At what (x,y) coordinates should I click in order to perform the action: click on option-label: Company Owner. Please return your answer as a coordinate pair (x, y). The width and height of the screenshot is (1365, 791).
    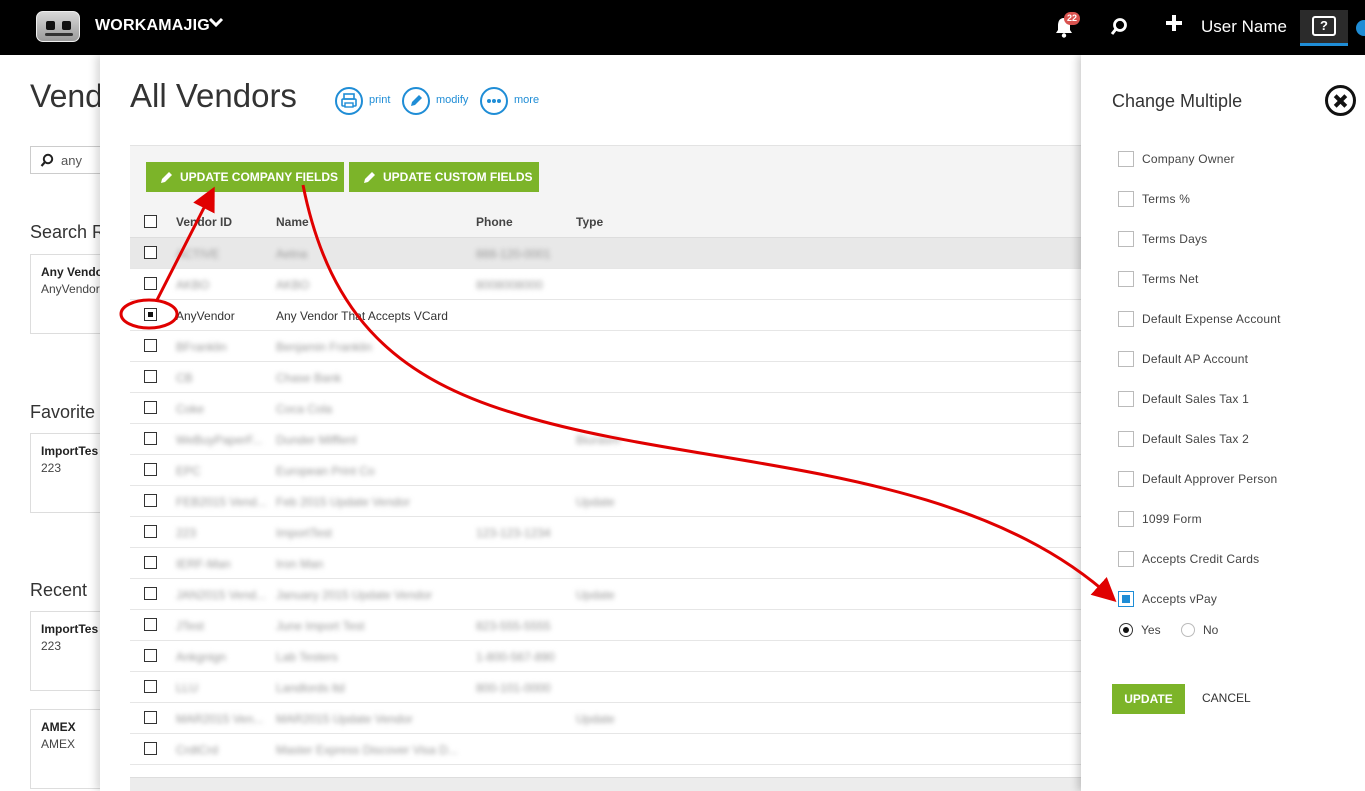
    Looking at the image, I should click on (1188, 159).